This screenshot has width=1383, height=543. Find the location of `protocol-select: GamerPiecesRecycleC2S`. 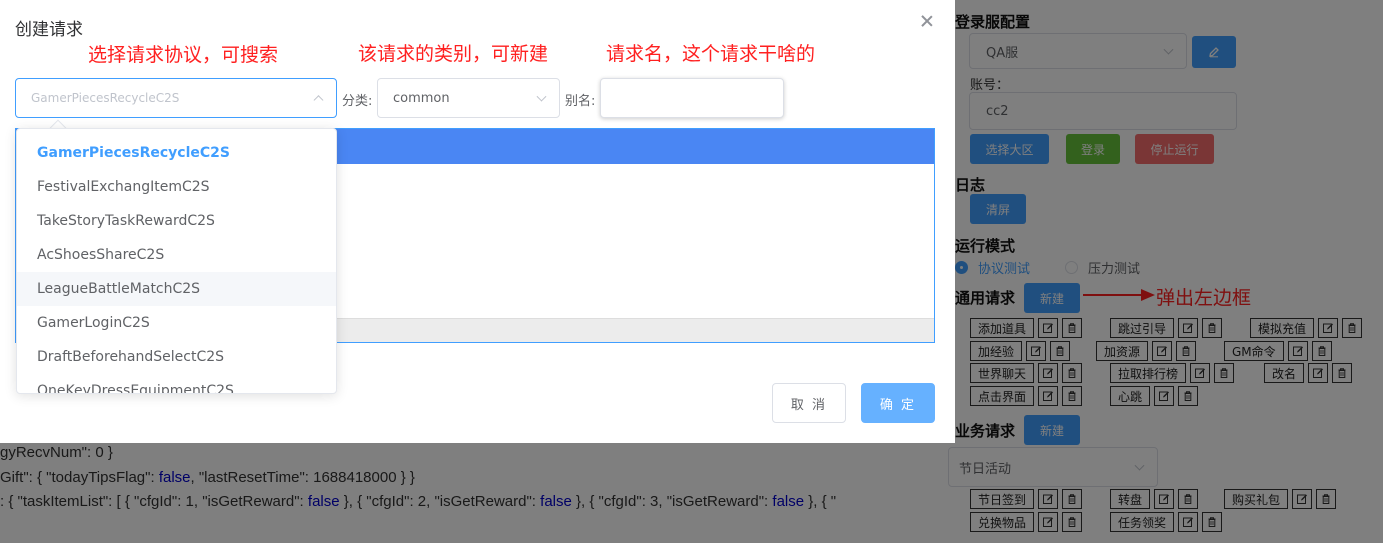

protocol-select: GamerPiecesRecycleC2S is located at coordinates (176, 98).